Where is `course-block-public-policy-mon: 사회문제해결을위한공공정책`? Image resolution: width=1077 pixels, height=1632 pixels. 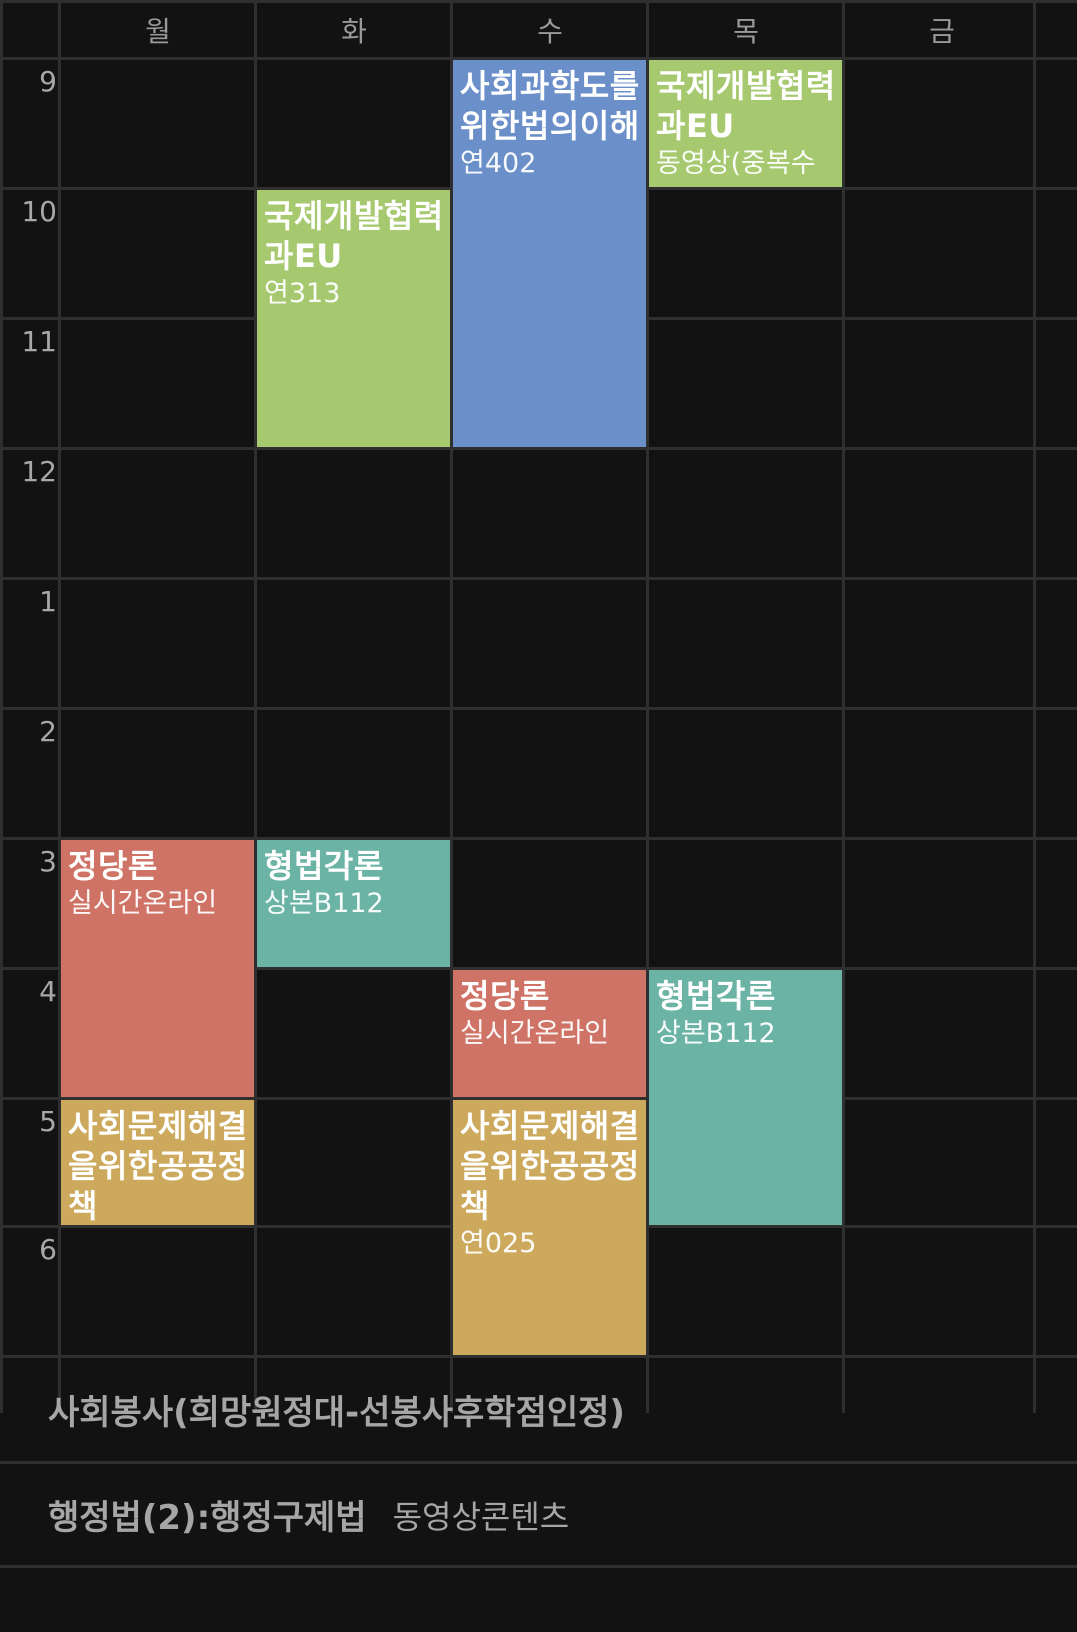 course-block-public-policy-mon: 사회문제해결을위한공공정책 is located at coordinates (157, 1162).